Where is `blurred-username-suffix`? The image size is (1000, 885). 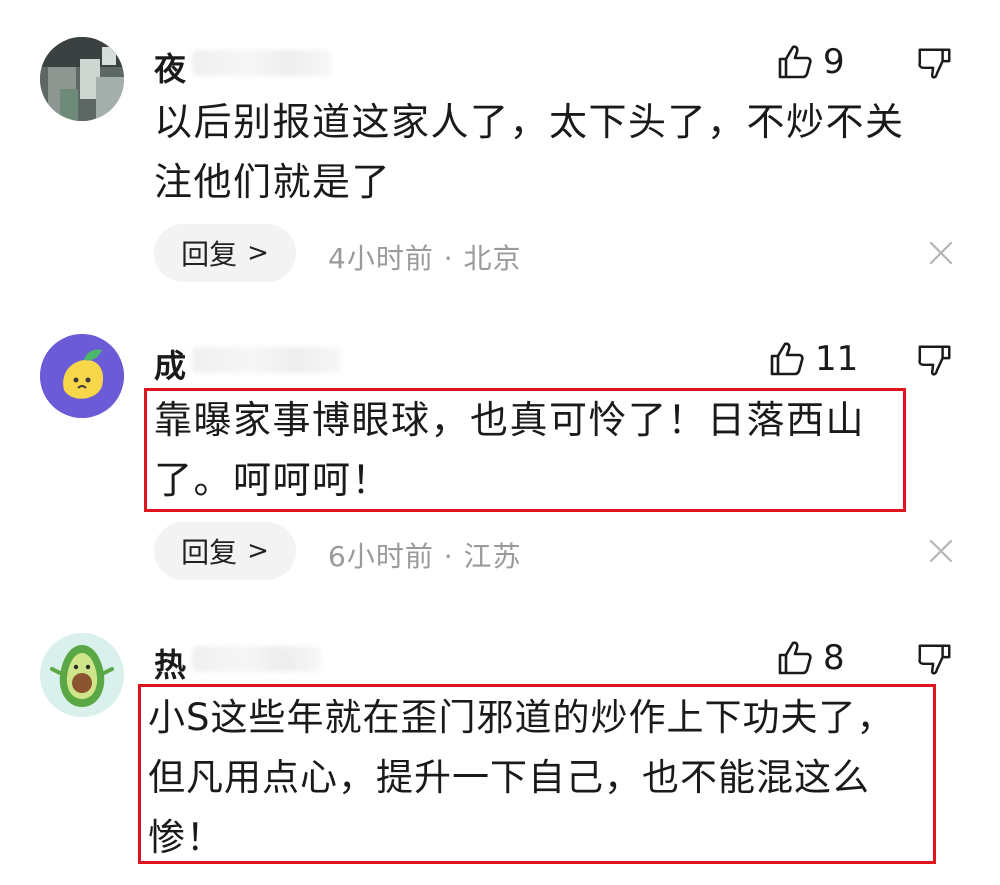
blurred-username-suffix is located at coordinates (257, 659).